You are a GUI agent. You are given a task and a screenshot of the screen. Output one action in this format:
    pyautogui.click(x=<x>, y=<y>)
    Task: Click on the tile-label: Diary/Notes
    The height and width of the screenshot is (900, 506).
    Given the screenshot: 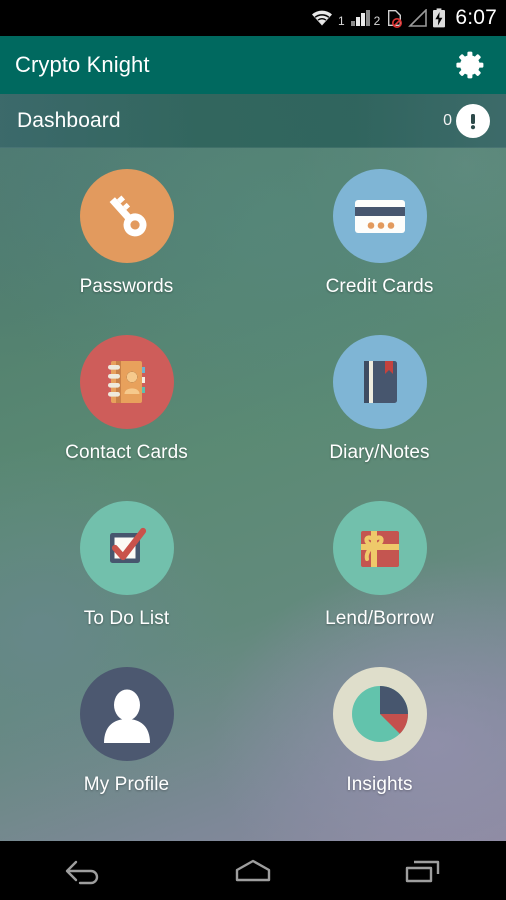 What is the action you would take?
    pyautogui.click(x=379, y=452)
    